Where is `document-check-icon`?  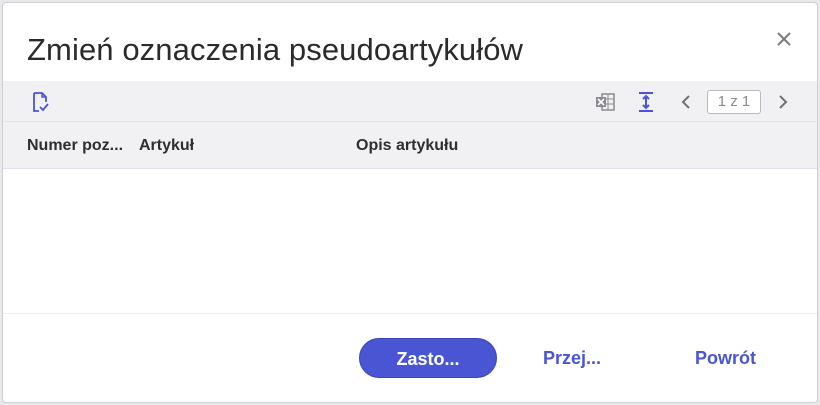
document-check-icon is located at coordinates (40, 102).